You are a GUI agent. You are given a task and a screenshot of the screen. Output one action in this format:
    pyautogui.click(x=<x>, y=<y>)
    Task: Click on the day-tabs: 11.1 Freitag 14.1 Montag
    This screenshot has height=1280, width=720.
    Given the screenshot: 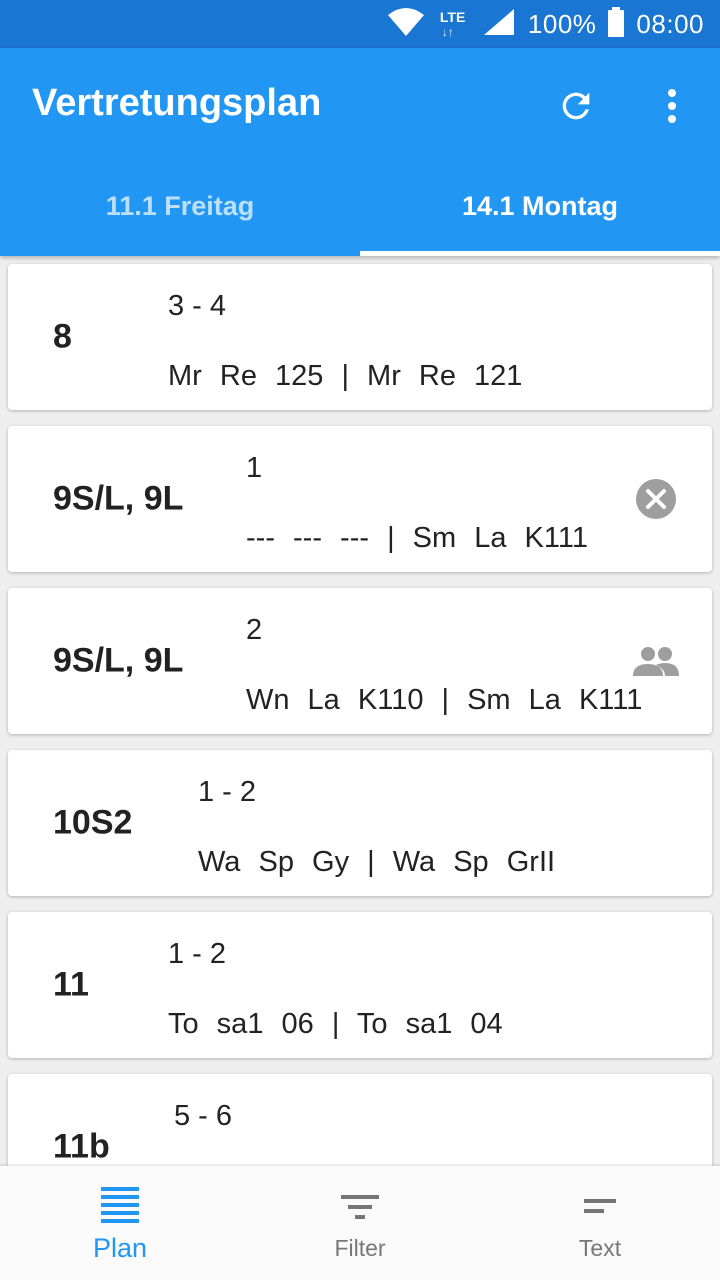 What is the action you would take?
    pyautogui.click(x=360, y=206)
    